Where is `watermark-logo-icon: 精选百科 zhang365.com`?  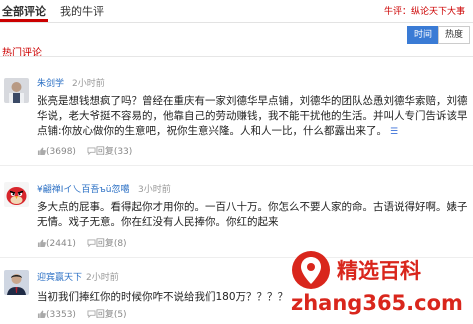 watermark-logo-icon: 精选百科 zhang365.com is located at coordinates (377, 283).